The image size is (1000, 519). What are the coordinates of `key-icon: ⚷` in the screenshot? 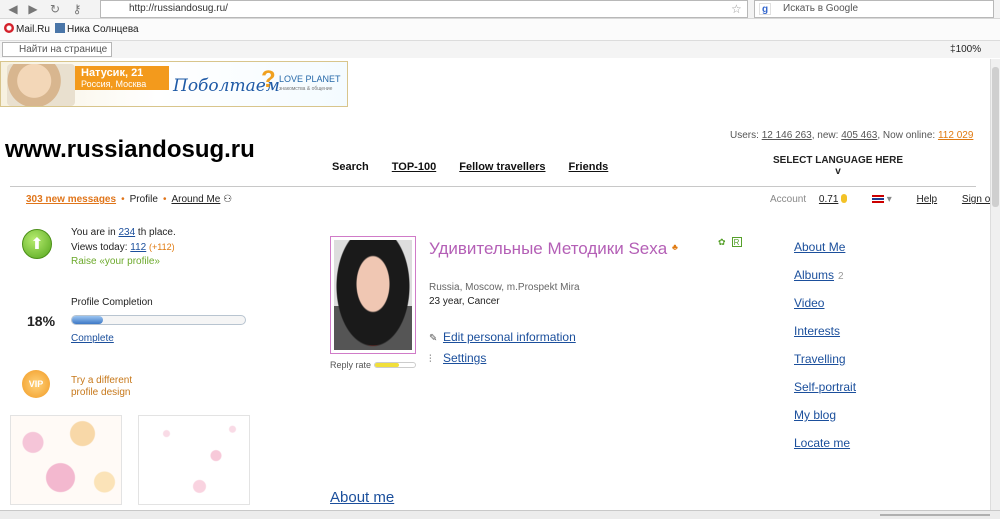 It's located at (77, 9).